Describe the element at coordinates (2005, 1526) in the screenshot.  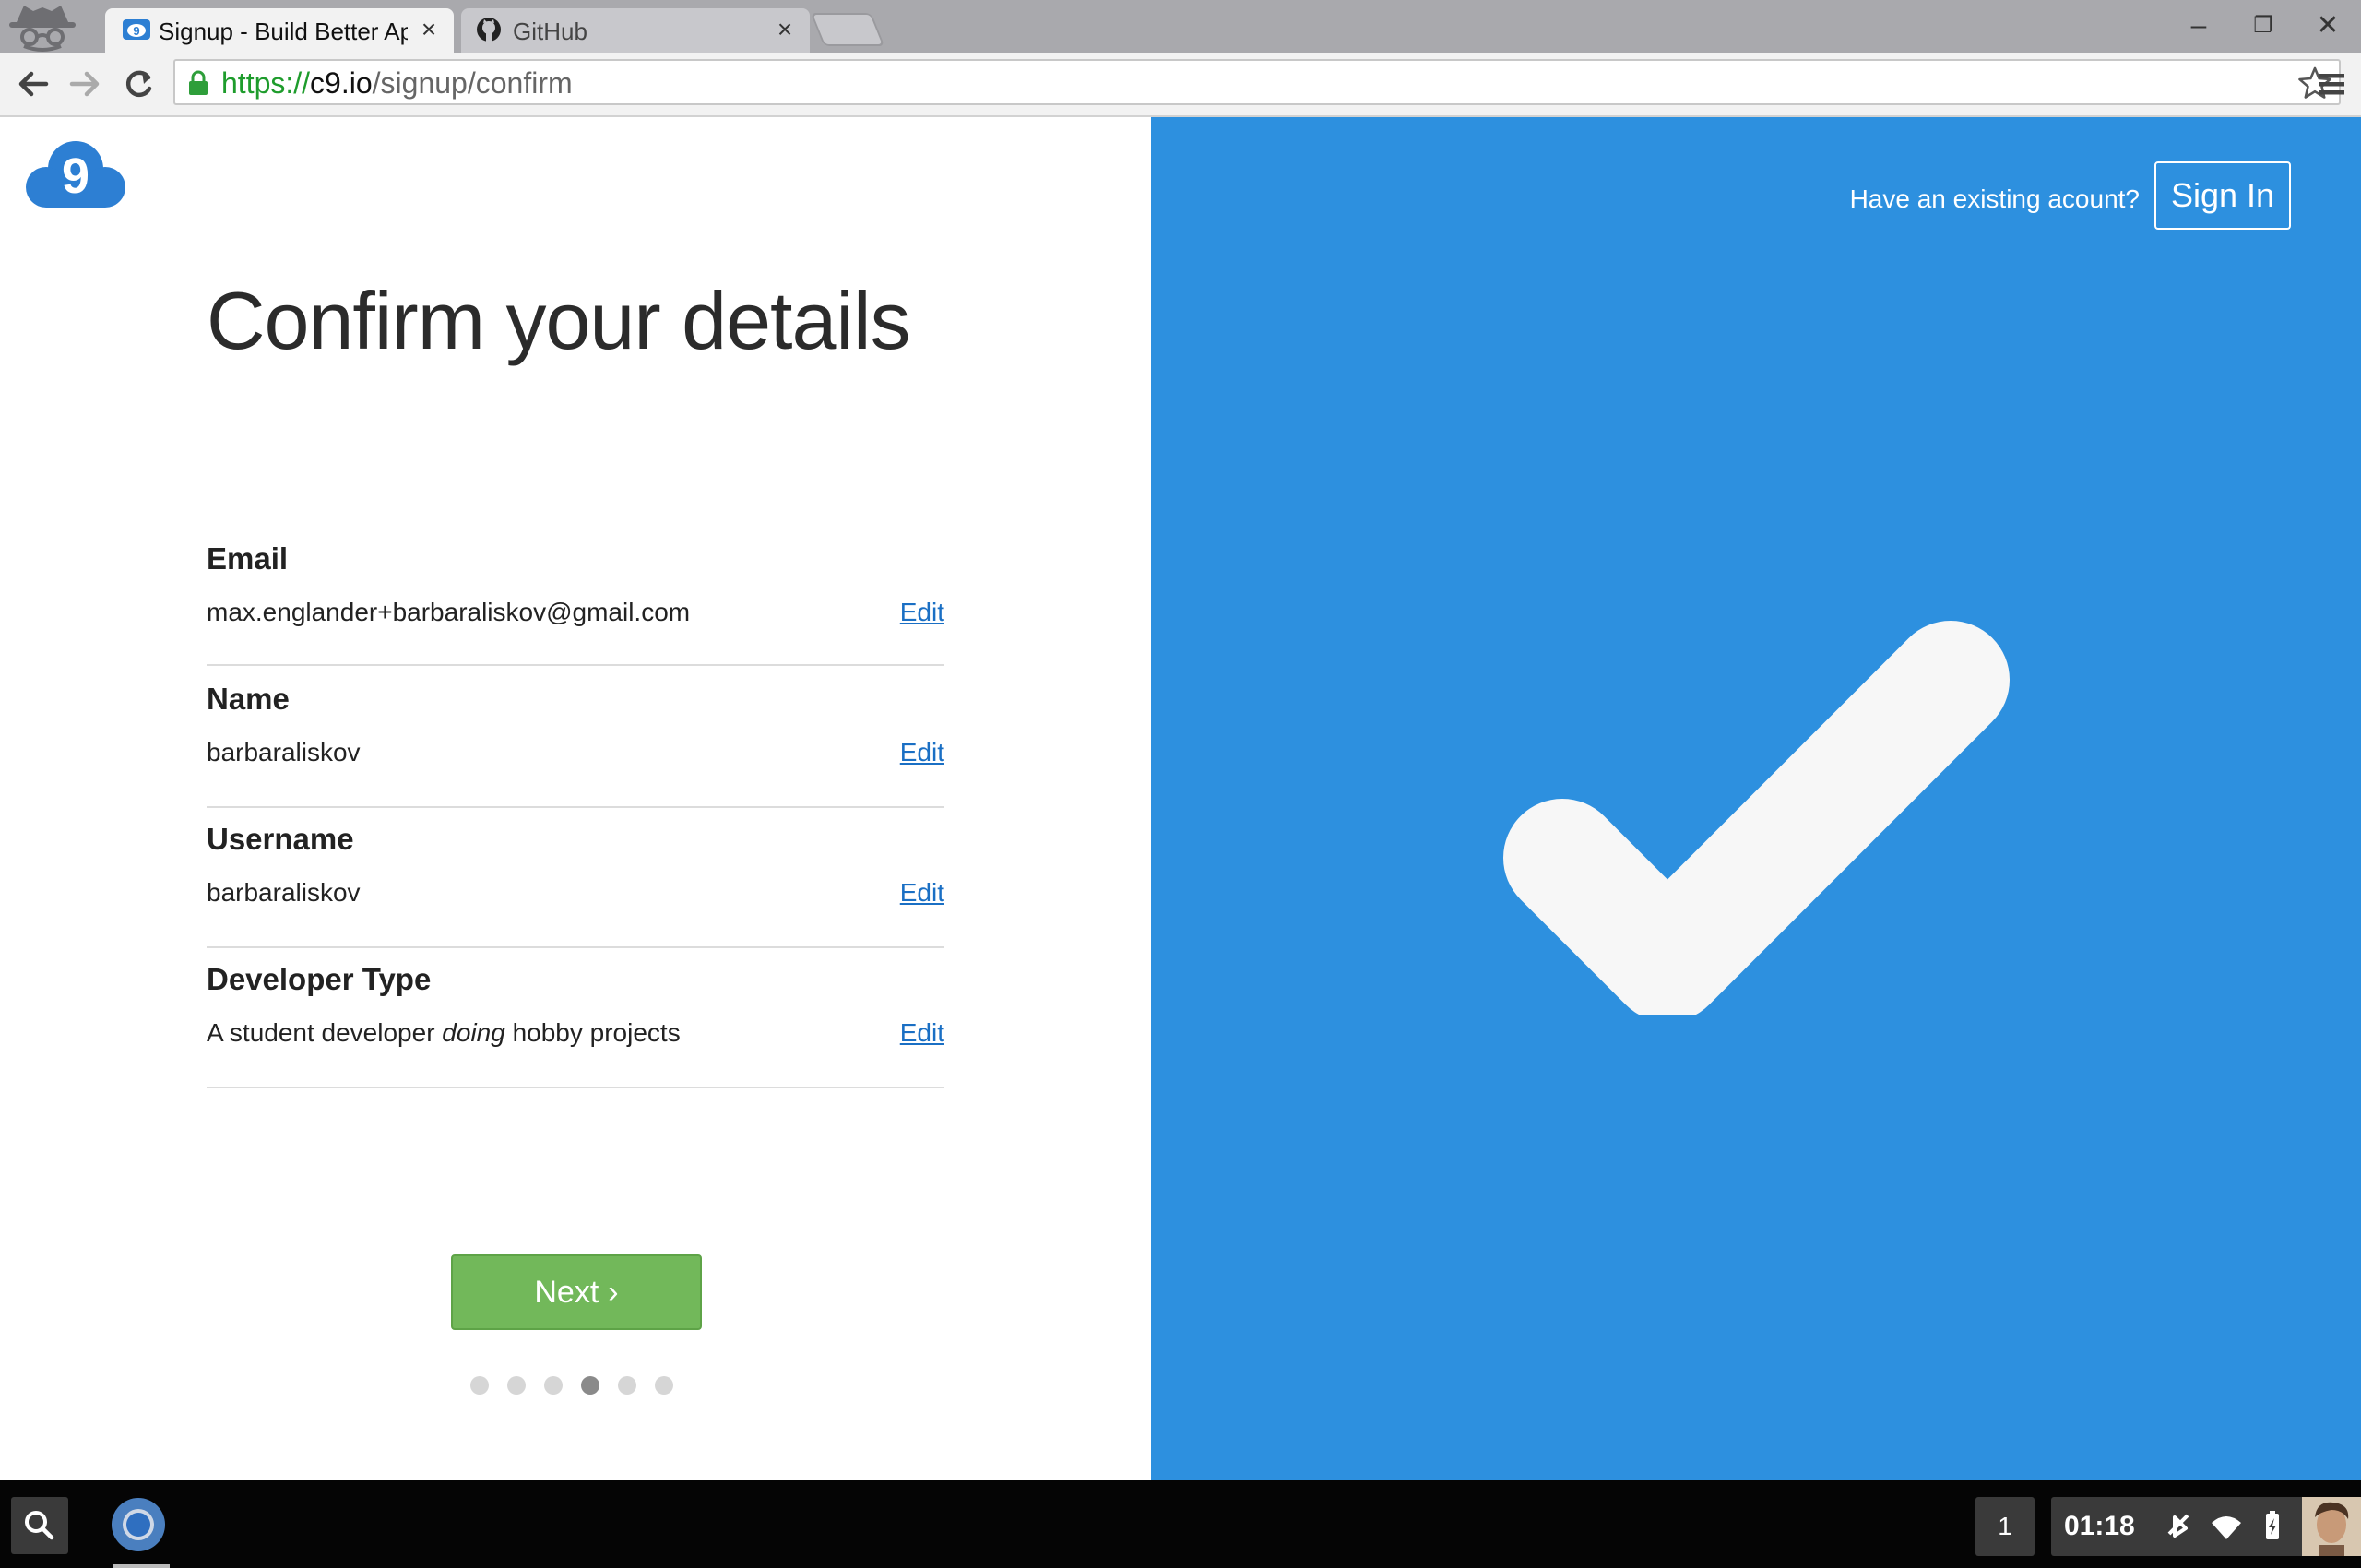
I see `notification-count: 1` at that location.